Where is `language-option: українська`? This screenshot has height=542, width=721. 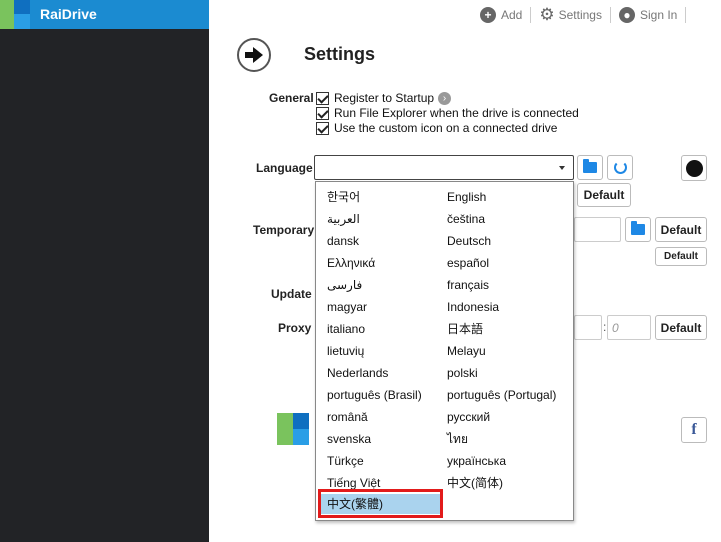
language-option: українська is located at coordinates (471, 461).